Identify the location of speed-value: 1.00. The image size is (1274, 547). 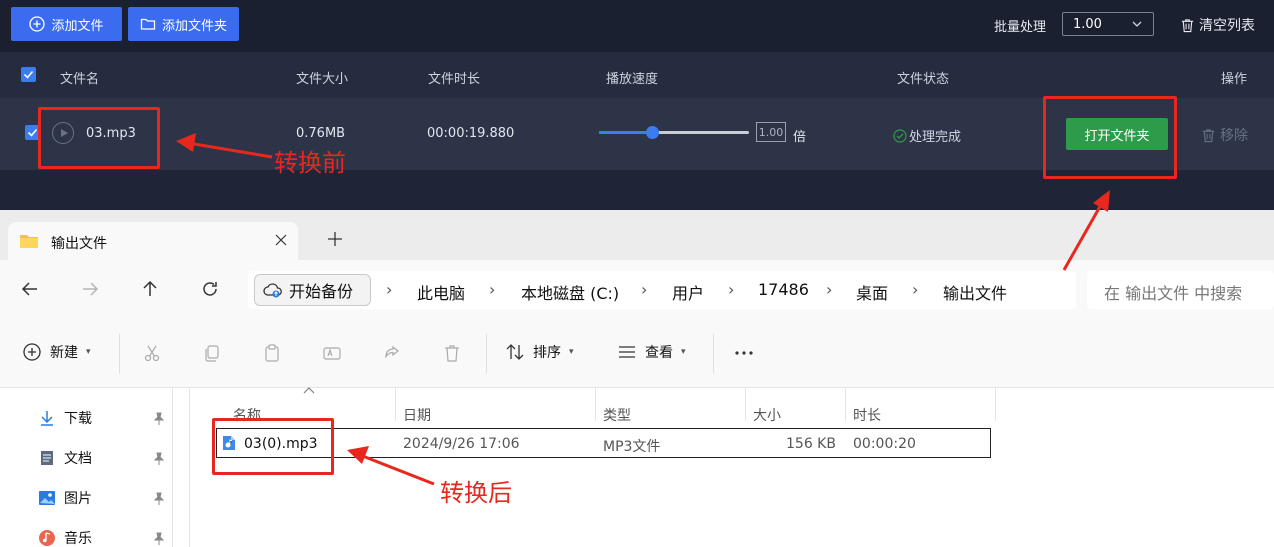
(771, 132).